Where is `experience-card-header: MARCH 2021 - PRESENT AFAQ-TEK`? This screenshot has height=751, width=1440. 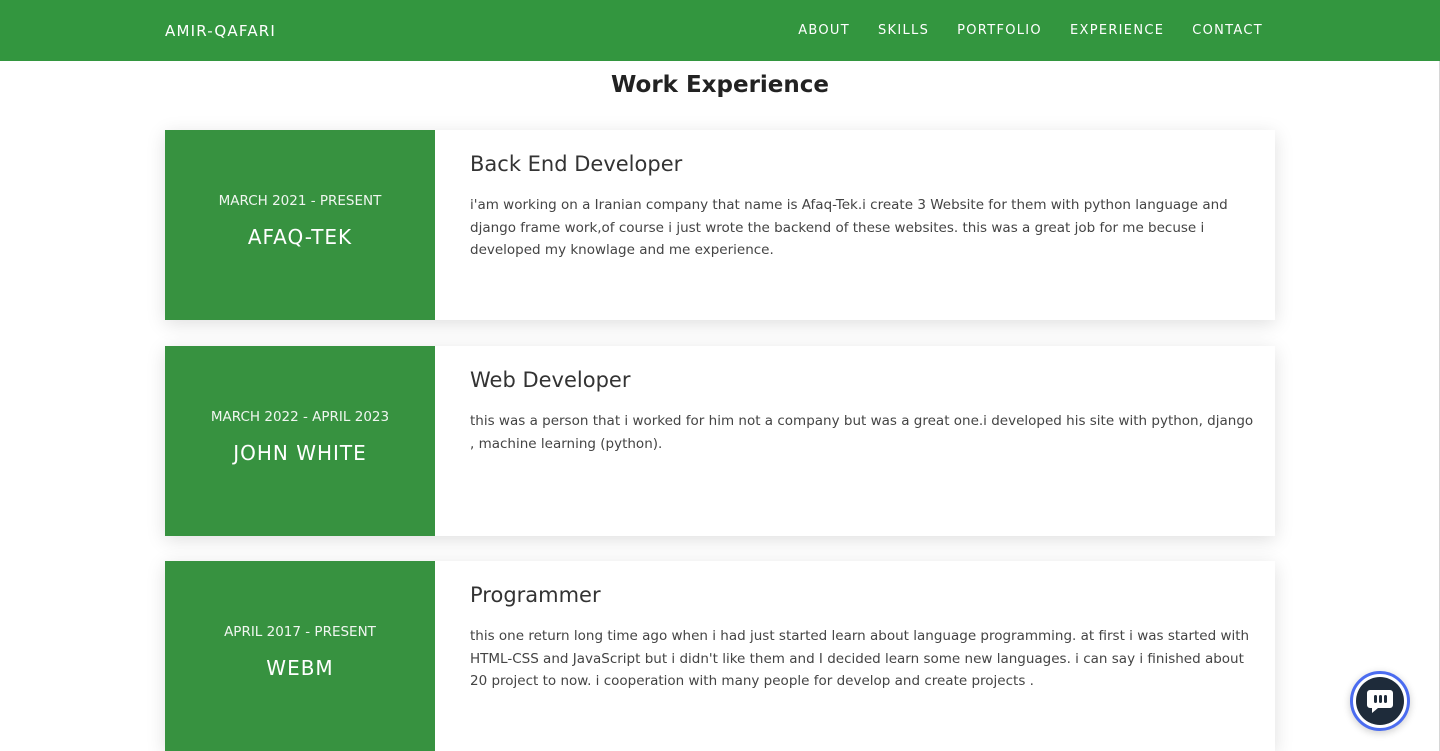
experience-card-header: MARCH 2021 - PRESENT AFAQ-TEK is located at coordinates (300, 225).